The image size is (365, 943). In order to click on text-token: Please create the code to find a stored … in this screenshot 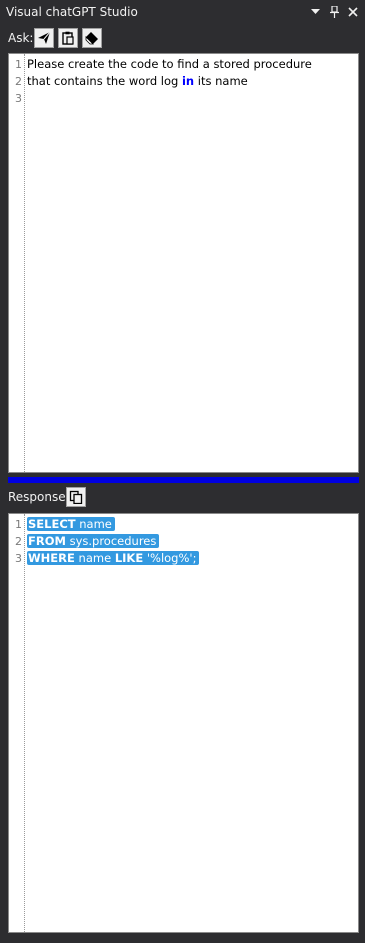, I will do `click(169, 64)`.